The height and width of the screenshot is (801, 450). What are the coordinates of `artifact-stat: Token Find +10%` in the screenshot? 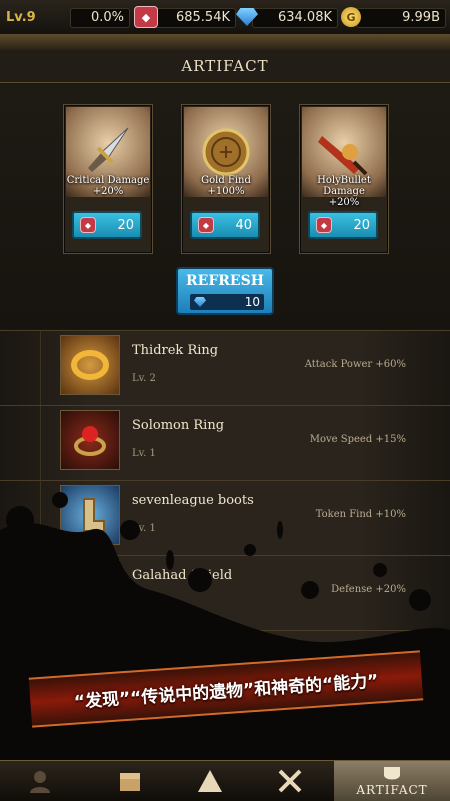 It's located at (360, 514).